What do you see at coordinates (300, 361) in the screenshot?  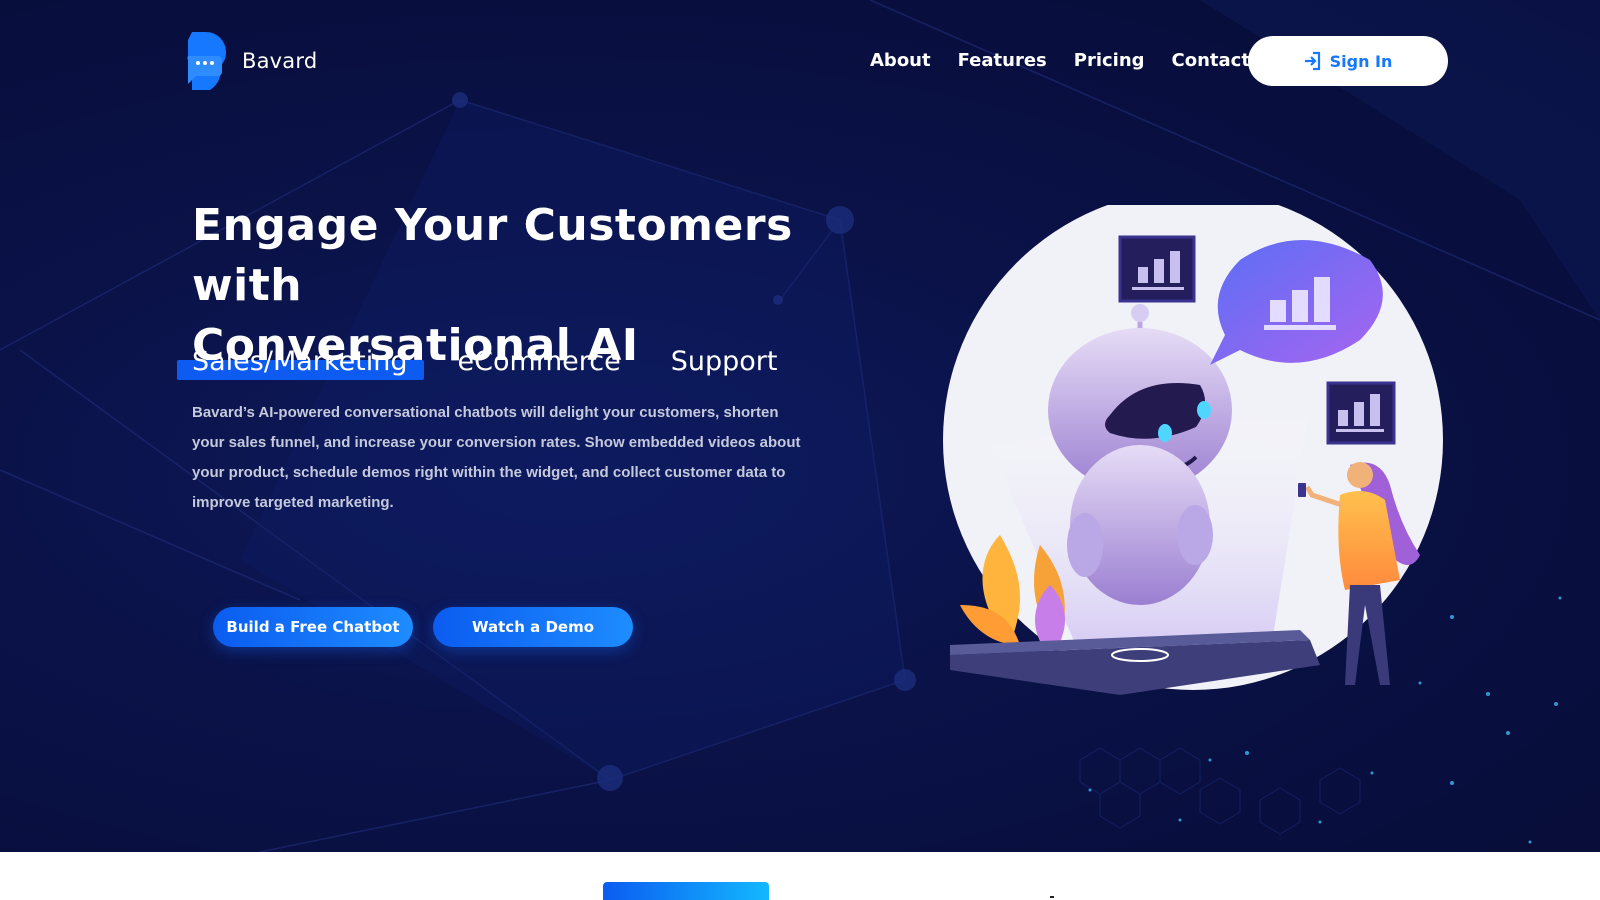 I see `tab-sales-marketing: Sales/Marketing` at bounding box center [300, 361].